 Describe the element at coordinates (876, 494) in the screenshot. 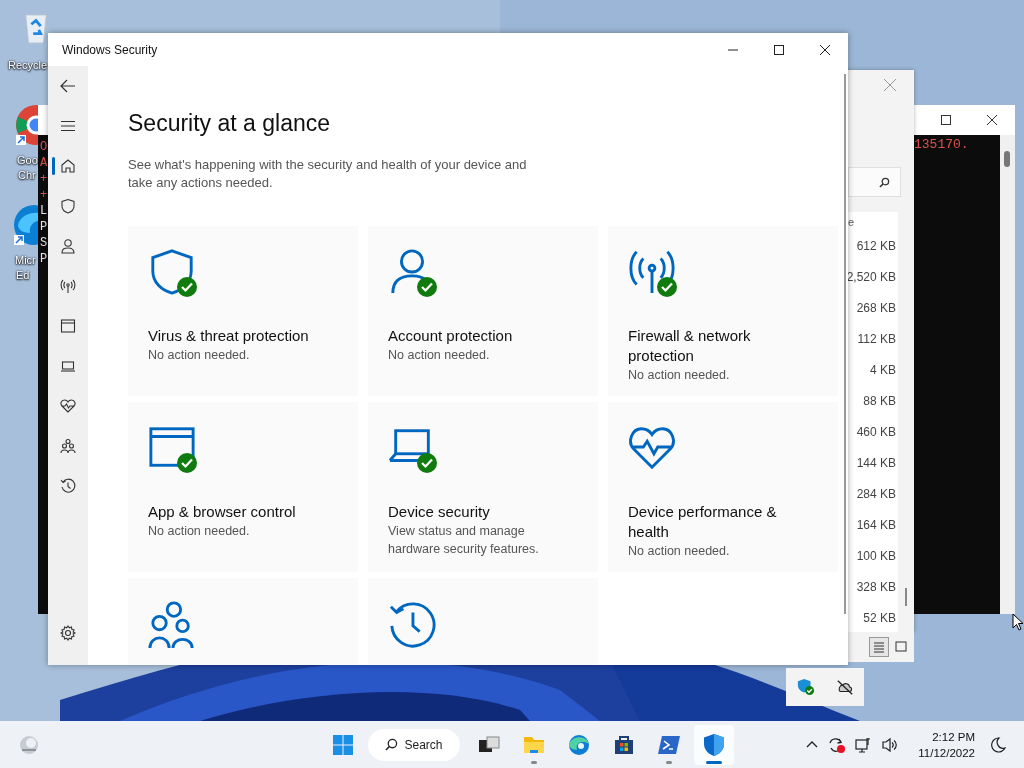

I see `file-size: 284 KB` at that location.